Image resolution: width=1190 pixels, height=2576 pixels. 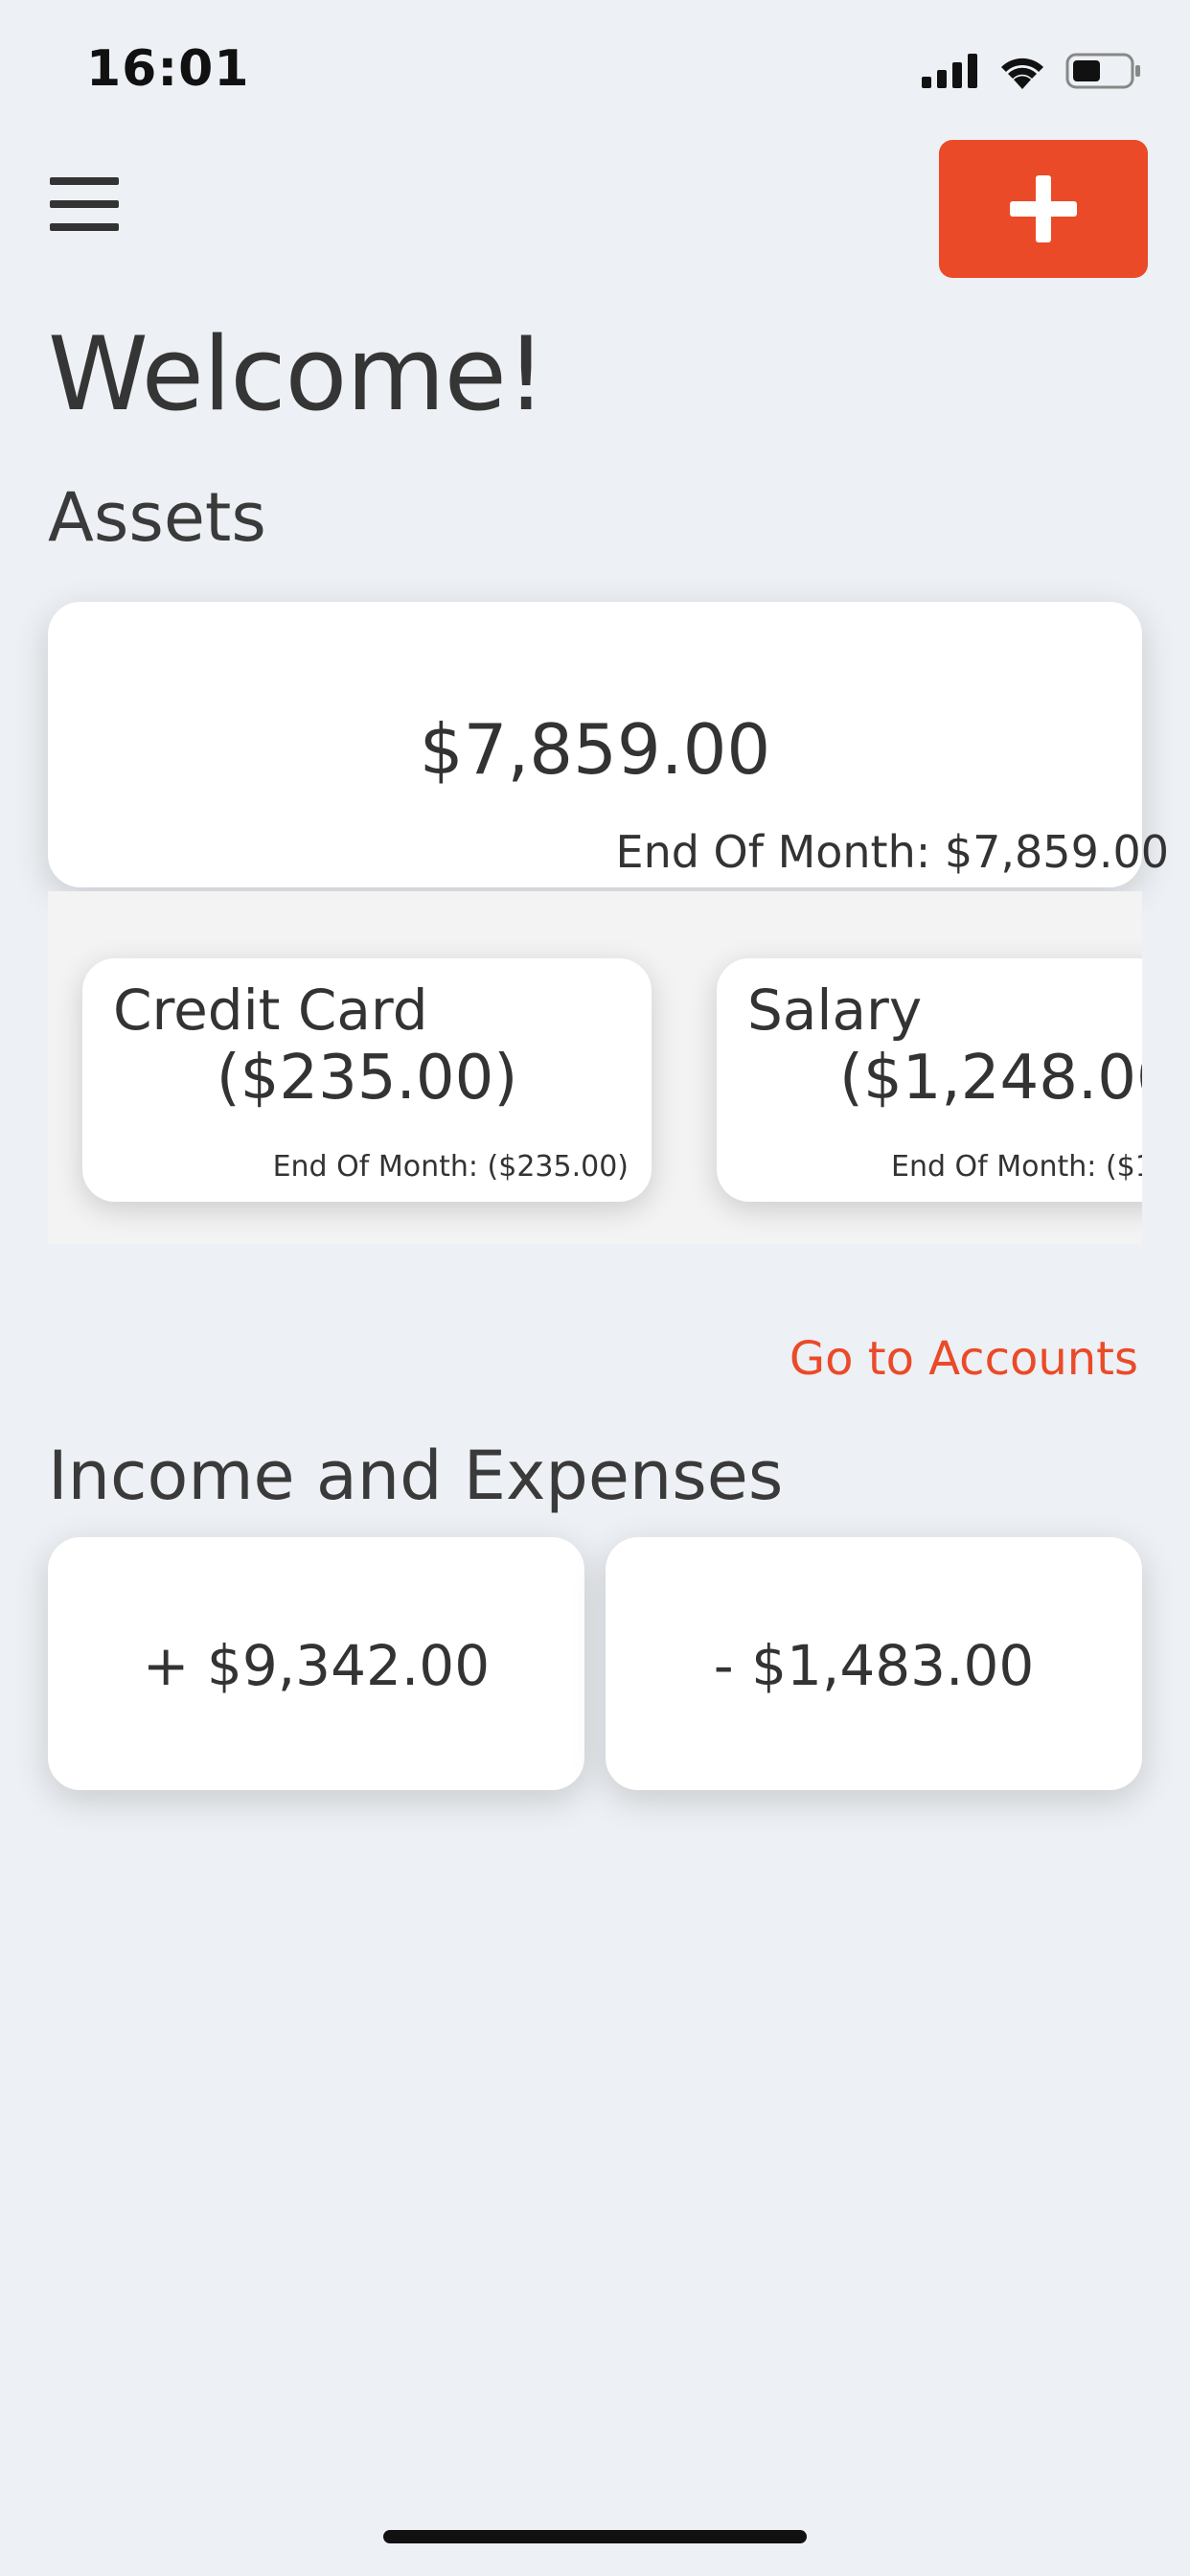 I want to click on expenses-card: - $1,483.00, so click(x=874, y=1663).